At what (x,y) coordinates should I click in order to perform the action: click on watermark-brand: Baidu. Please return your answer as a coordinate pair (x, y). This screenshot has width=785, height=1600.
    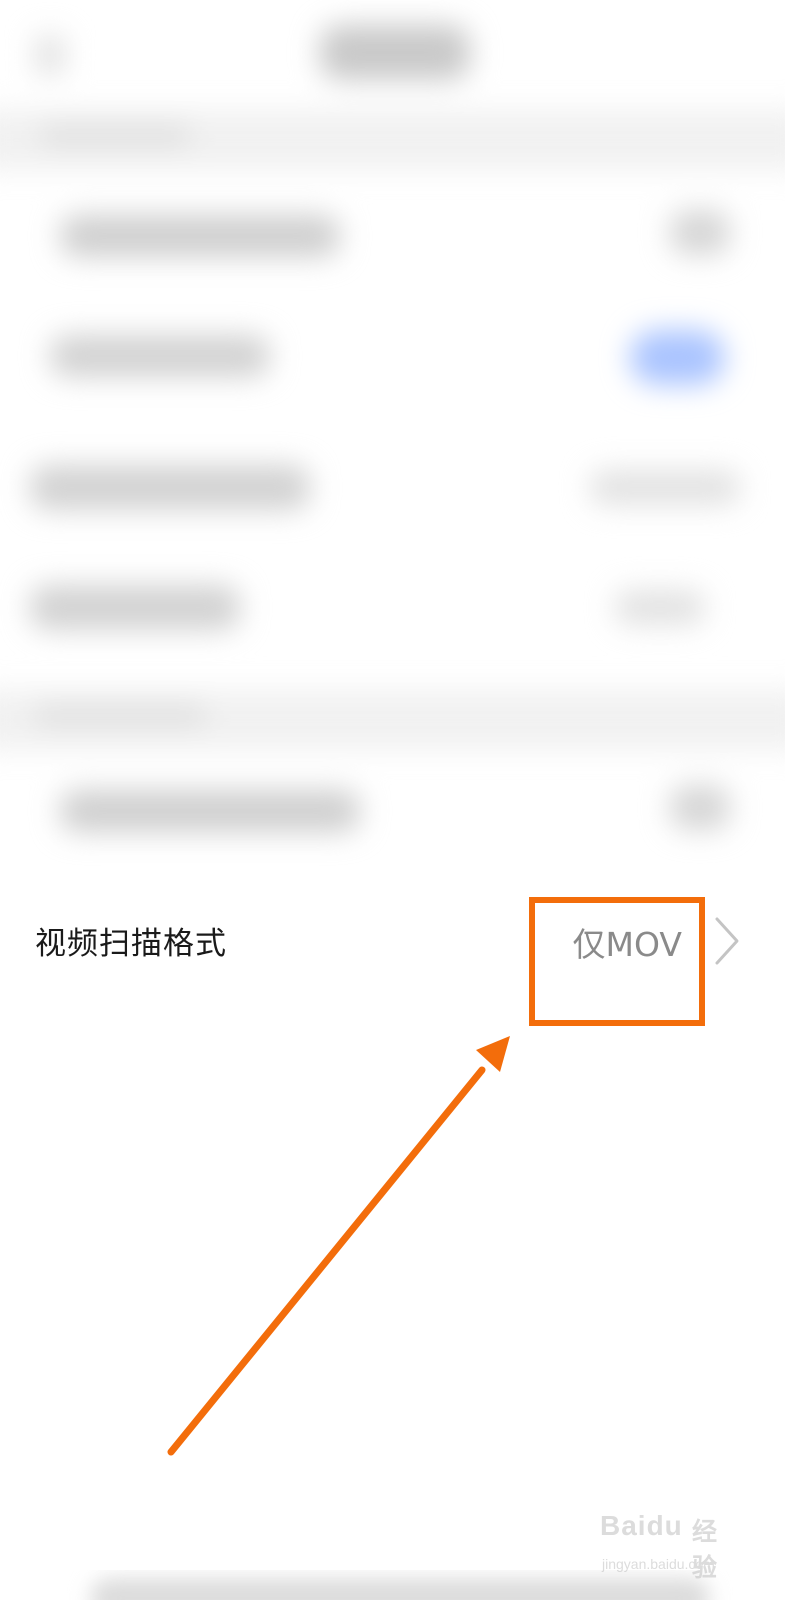
    Looking at the image, I should click on (641, 1525).